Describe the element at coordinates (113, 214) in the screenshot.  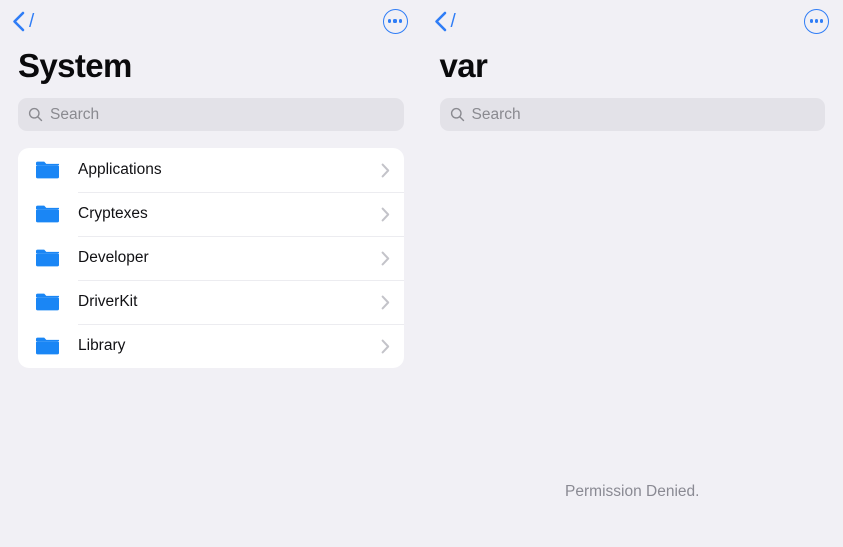
I see `list-item-label: Cryptexes` at that location.